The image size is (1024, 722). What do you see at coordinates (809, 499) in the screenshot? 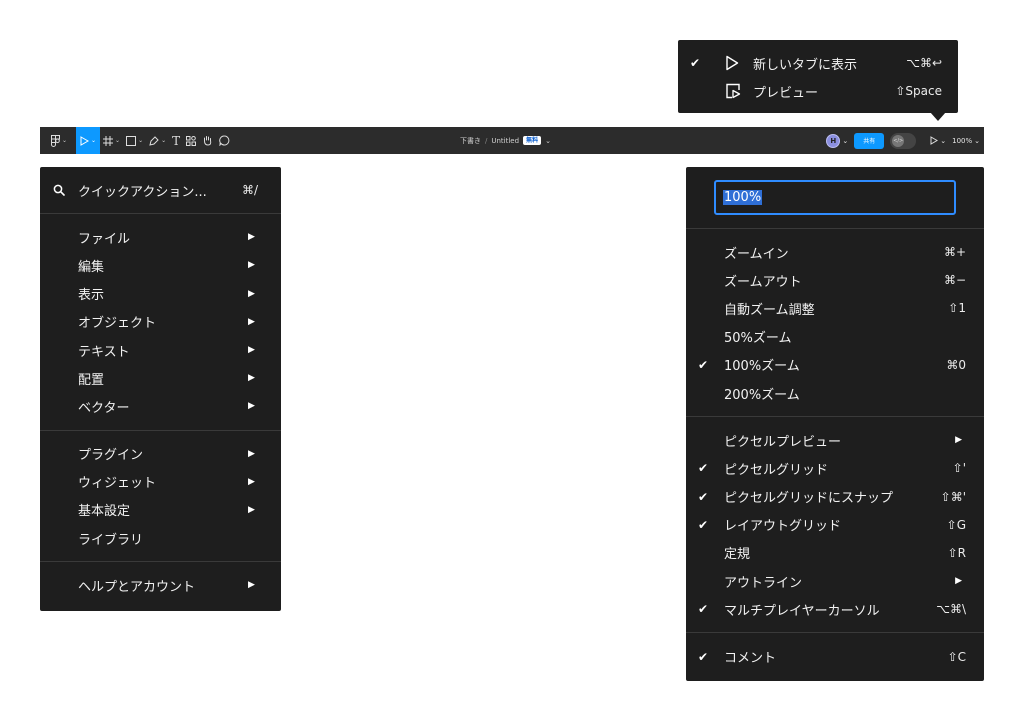
I see `menu-item-label: ピクセルグリッドにスナップ` at bounding box center [809, 499].